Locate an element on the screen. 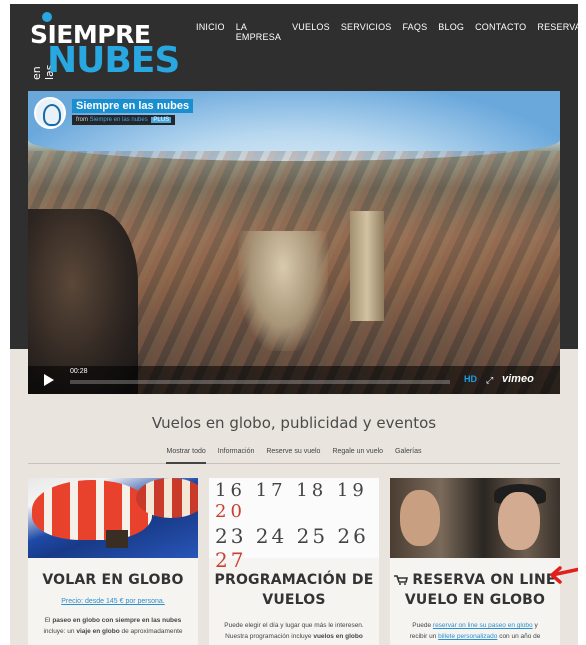 The image size is (586, 645). video-title: Siempre en las nubes is located at coordinates (133, 106).